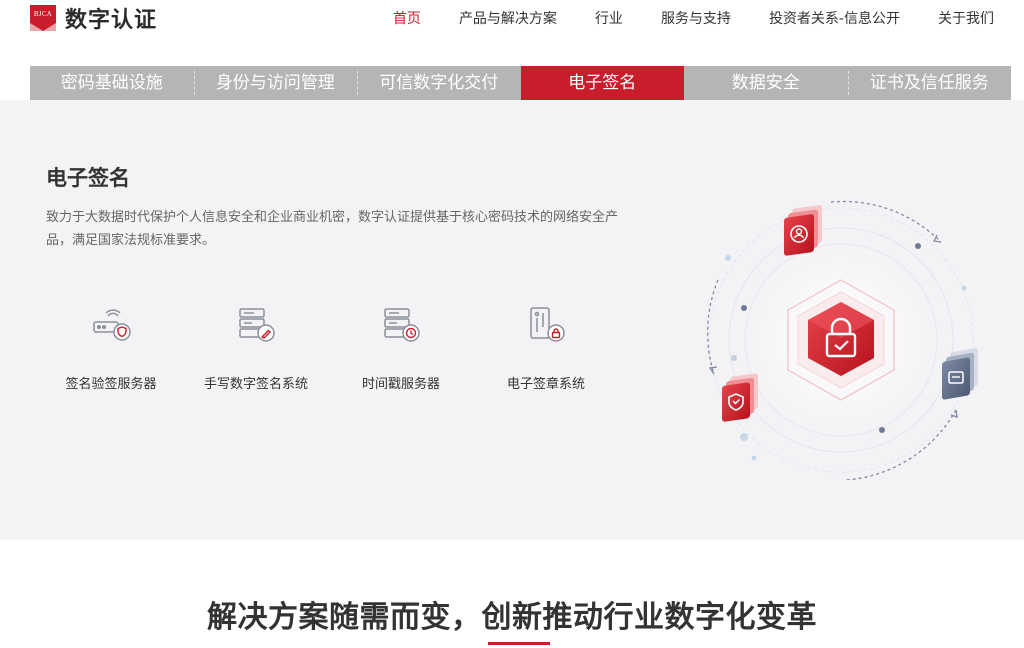  I want to click on signature-security-illustration, so click(842, 340).